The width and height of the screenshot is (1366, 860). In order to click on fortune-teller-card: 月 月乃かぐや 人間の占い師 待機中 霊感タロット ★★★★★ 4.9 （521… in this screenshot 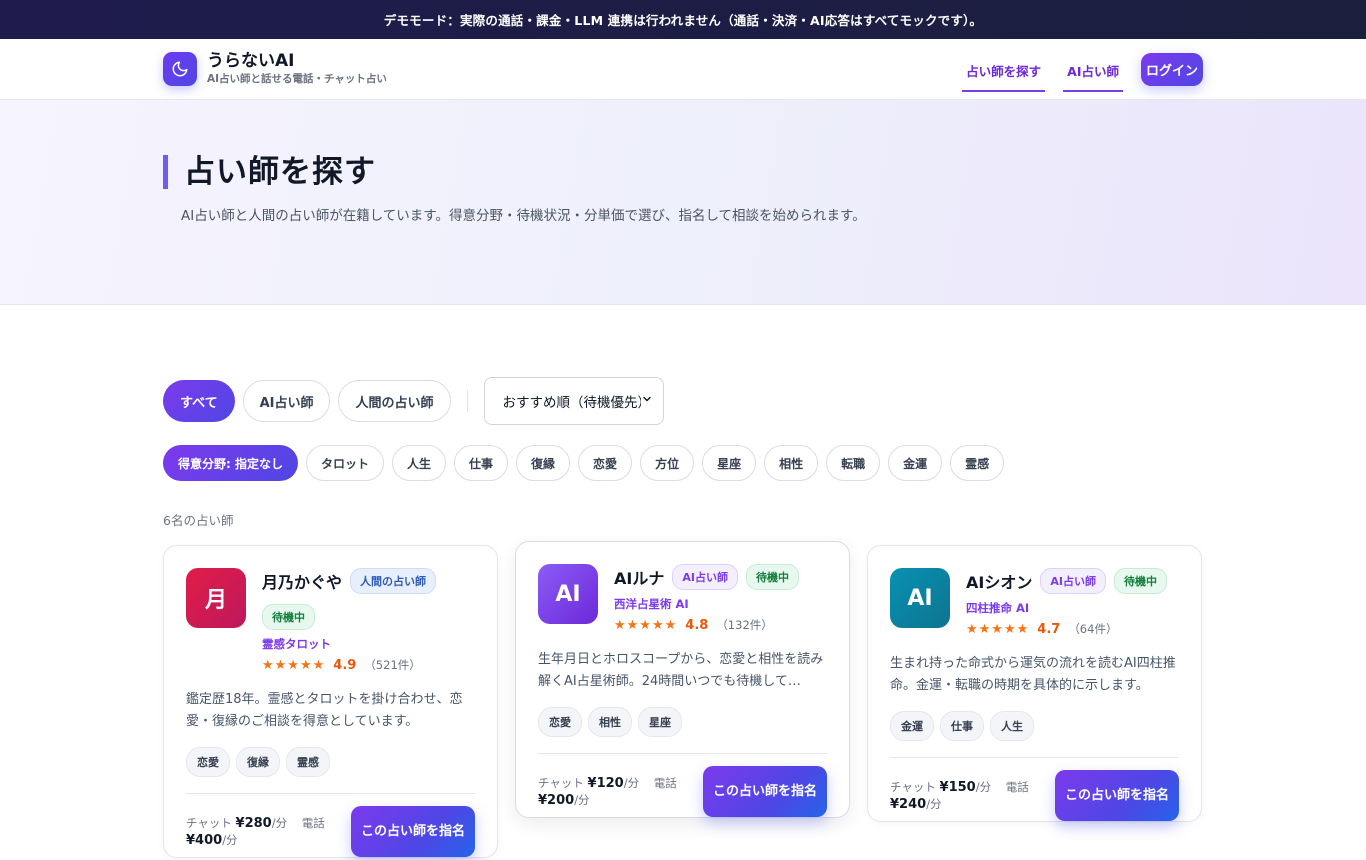, I will do `click(330, 701)`.